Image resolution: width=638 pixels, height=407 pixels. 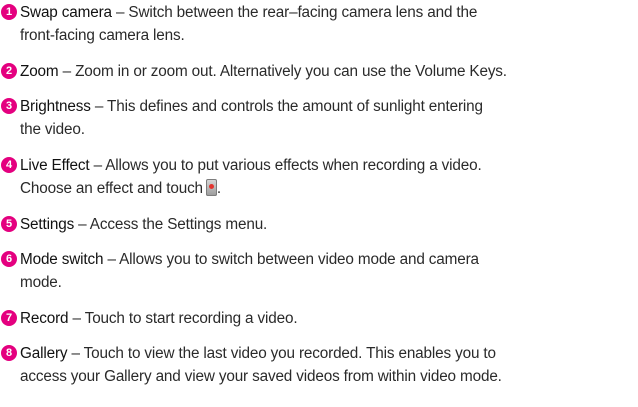 What do you see at coordinates (9, 106) in the screenshot?
I see `number-badge: 3` at bounding box center [9, 106].